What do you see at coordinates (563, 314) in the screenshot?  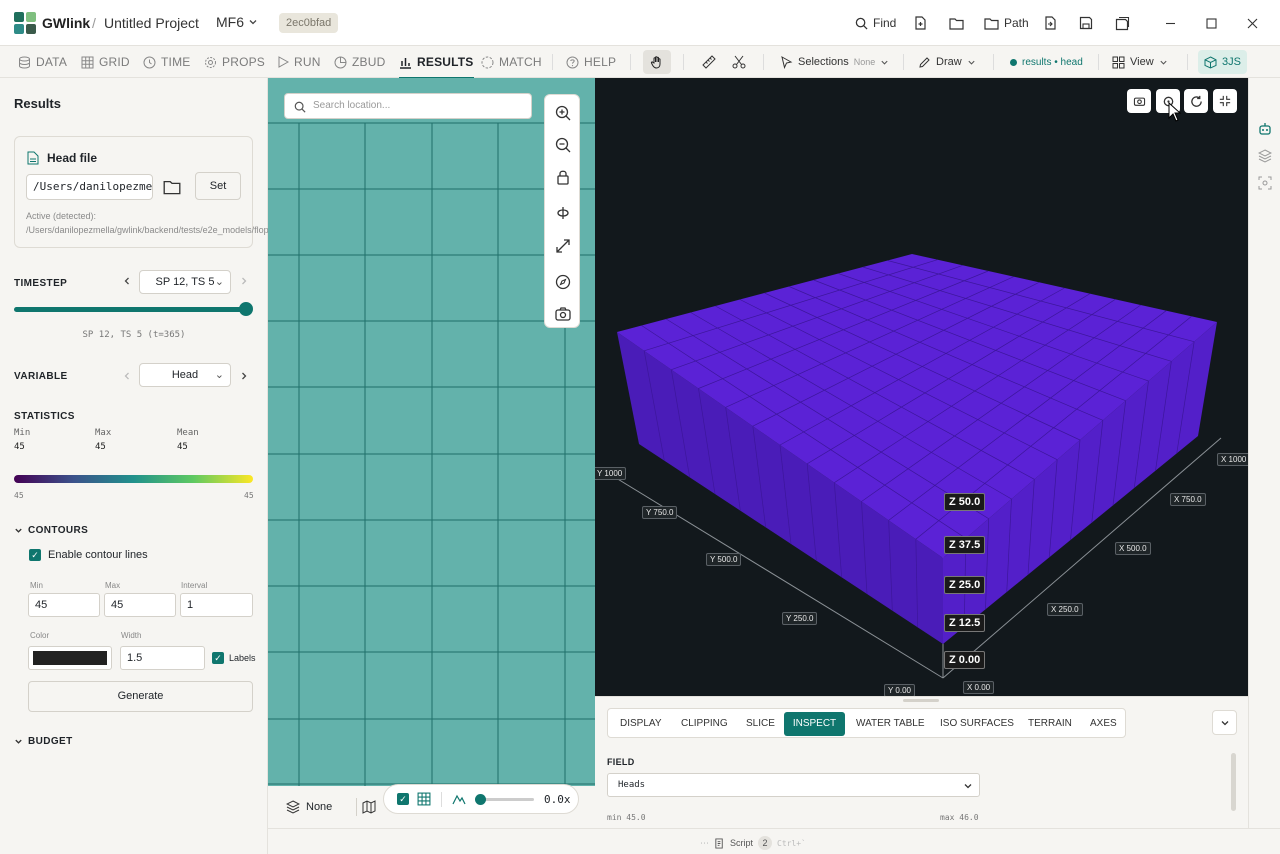 I see `camera-icon` at bounding box center [563, 314].